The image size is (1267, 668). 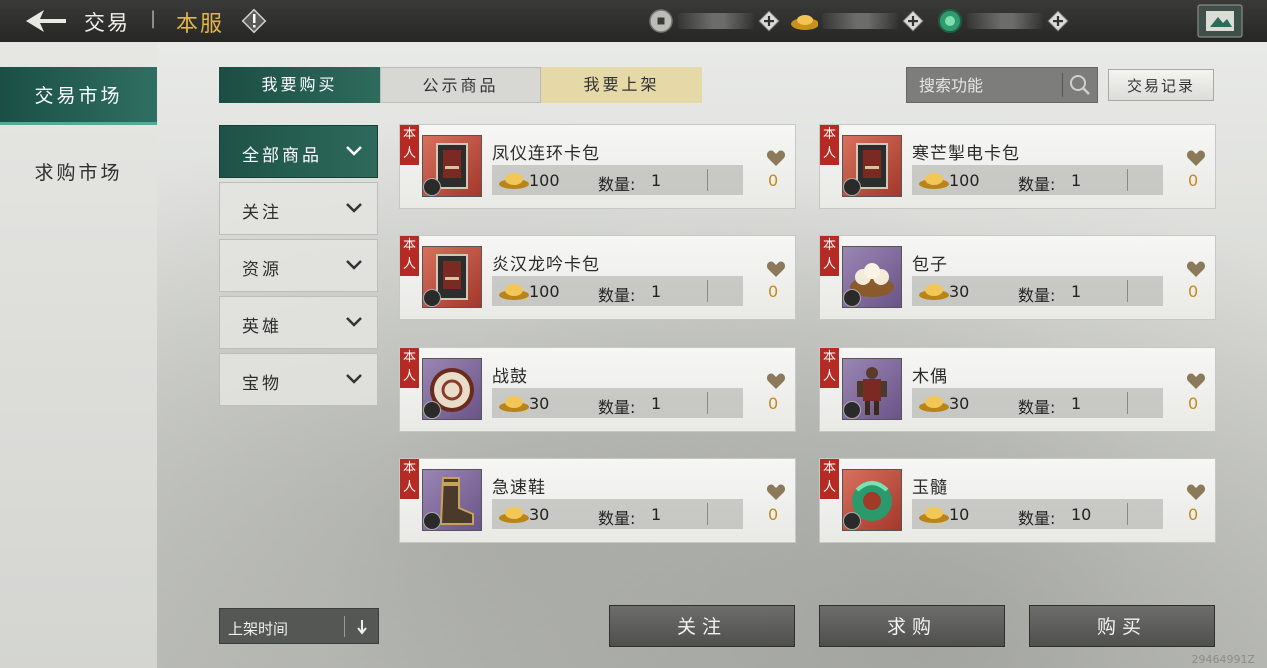 I want to click on item-card: 本人 寒芒掣电卡包 100 数量: 1 0, so click(x=1017, y=166).